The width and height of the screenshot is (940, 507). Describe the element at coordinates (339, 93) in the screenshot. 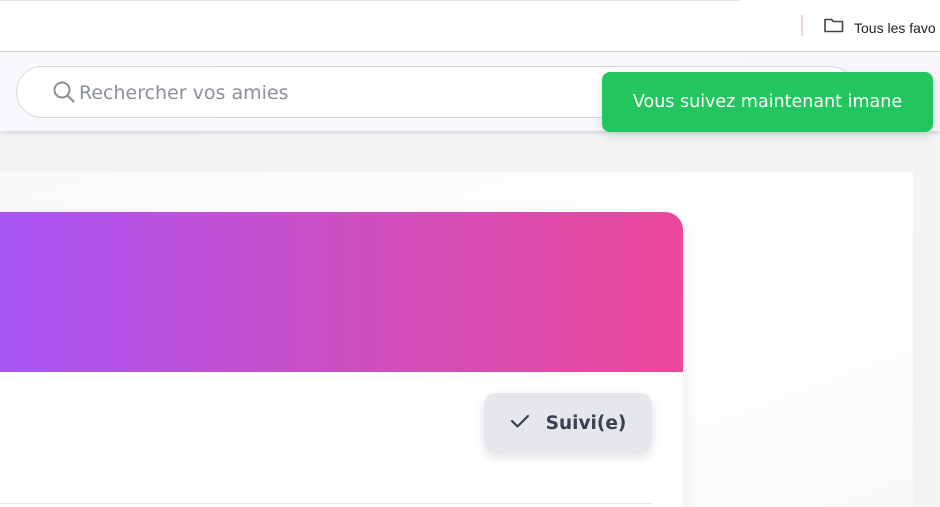

I see `search-input` at that location.